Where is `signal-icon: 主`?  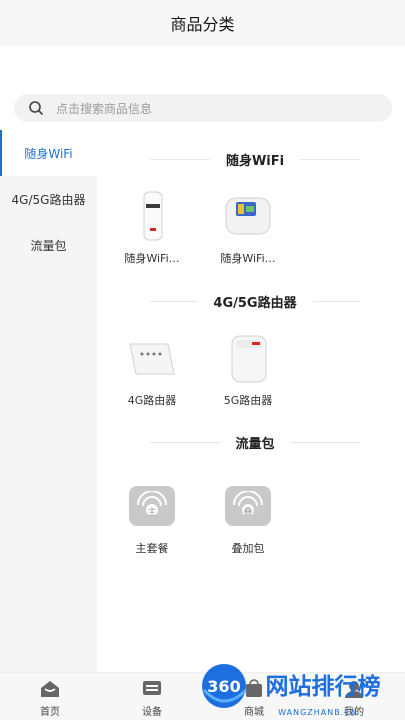
signal-icon: 主 is located at coordinates (152, 506).